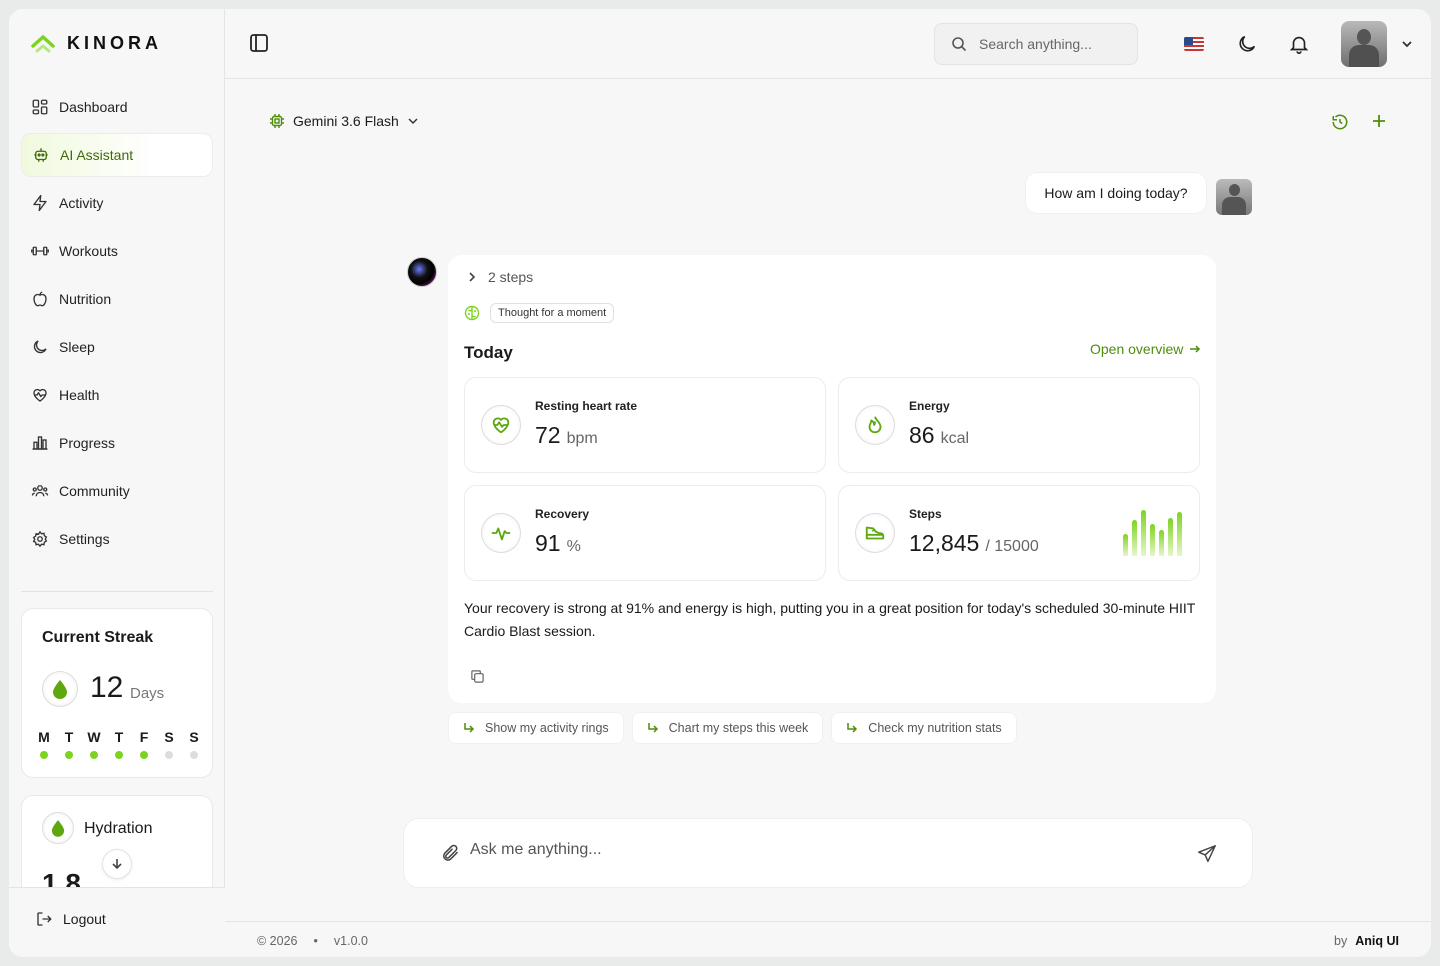 Image resolution: width=1440 pixels, height=966 pixels. What do you see at coordinates (536, 728) in the screenshot?
I see `suggestion-chip: Show my activity rings` at bounding box center [536, 728].